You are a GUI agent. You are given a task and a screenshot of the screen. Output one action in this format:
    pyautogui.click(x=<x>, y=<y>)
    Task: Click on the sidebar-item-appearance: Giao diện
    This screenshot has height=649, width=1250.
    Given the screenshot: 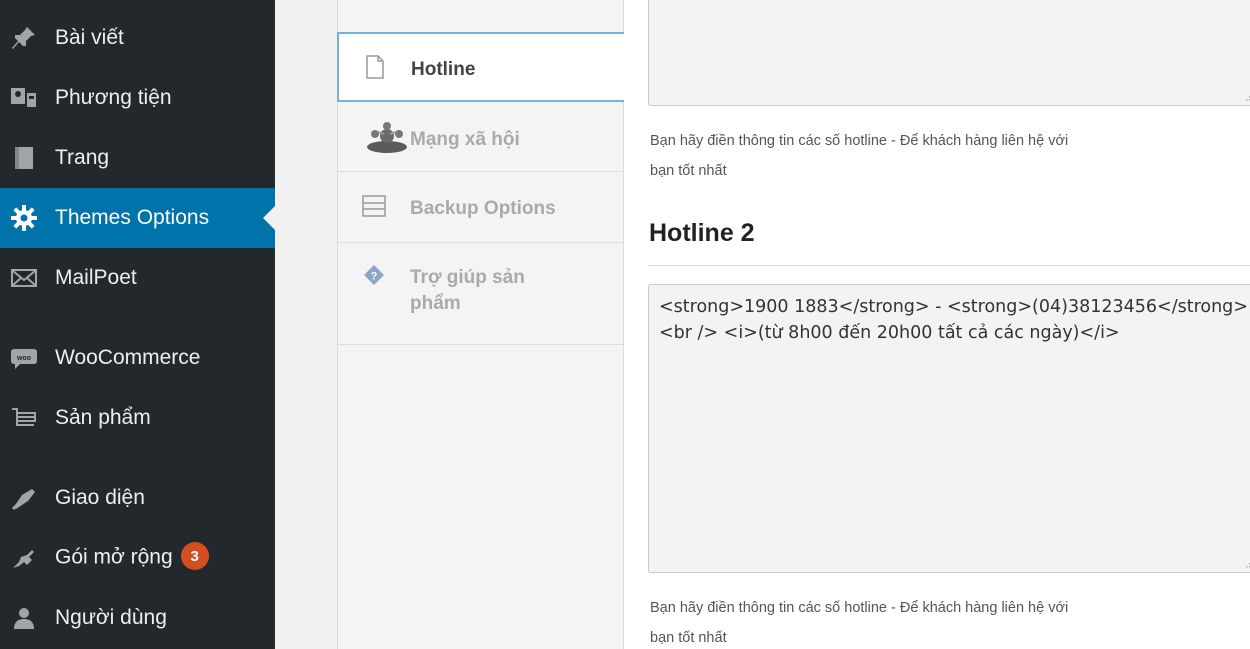 What is the action you would take?
    pyautogui.click(x=137, y=498)
    